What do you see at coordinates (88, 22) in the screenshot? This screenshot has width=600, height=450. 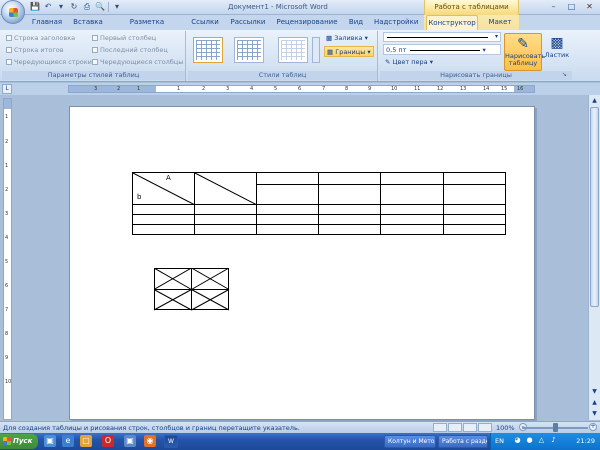 I see `tab-insert: Вставка` at bounding box center [88, 22].